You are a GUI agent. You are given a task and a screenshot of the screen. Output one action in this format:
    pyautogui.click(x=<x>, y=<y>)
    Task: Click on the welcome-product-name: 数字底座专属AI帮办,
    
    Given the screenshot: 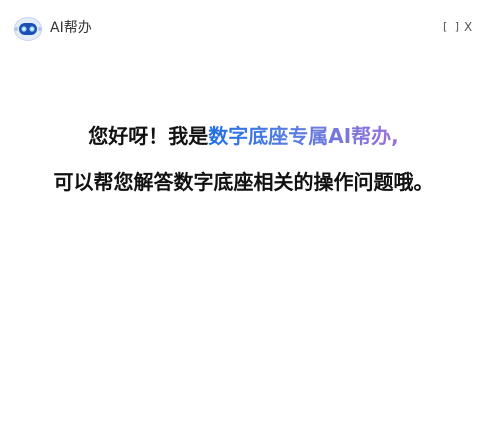 What is the action you would take?
    pyautogui.click(x=303, y=136)
    